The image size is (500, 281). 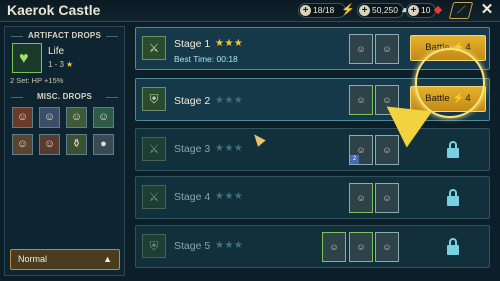 What do you see at coordinates (192, 44) in the screenshot?
I see `stage-name: Stage 1` at bounding box center [192, 44].